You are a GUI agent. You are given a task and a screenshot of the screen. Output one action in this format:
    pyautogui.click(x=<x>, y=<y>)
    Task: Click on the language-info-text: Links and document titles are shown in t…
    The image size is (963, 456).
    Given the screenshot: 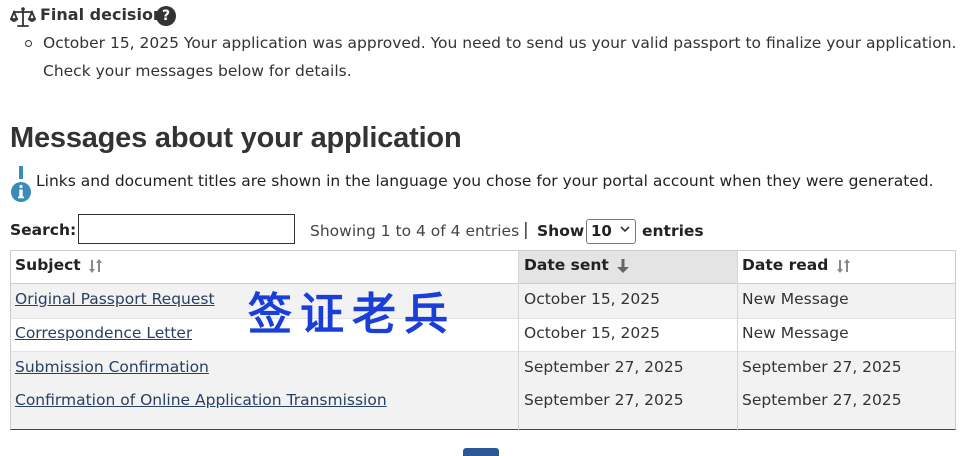 What is the action you would take?
    pyautogui.click(x=485, y=181)
    